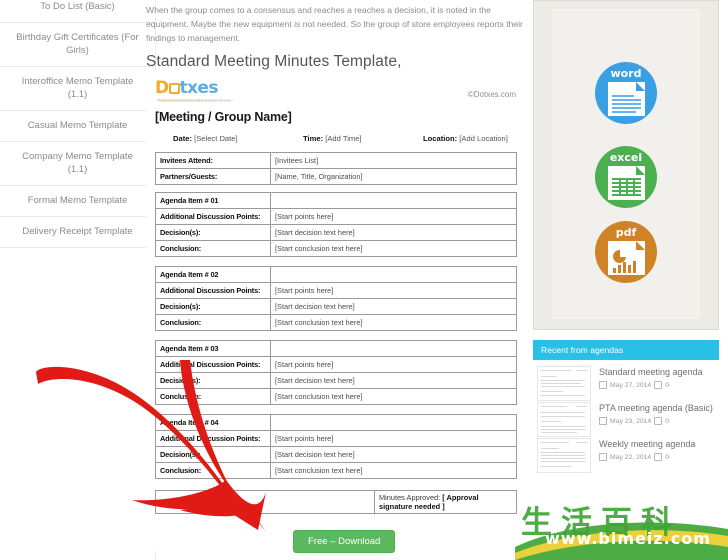 The image size is (728, 560). What do you see at coordinates (162, 88) in the screenshot?
I see `logo-letter-d: D` at bounding box center [162, 88].